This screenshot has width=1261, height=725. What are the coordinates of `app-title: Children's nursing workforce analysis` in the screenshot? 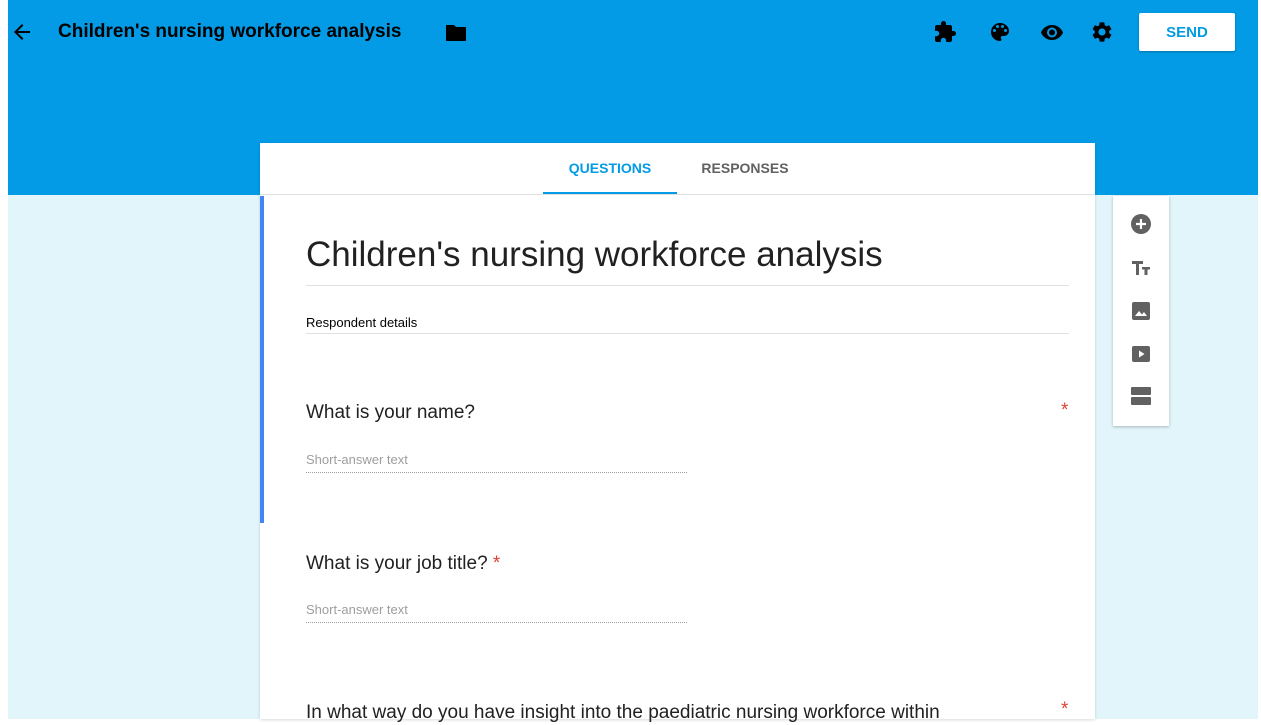 It's located at (230, 31).